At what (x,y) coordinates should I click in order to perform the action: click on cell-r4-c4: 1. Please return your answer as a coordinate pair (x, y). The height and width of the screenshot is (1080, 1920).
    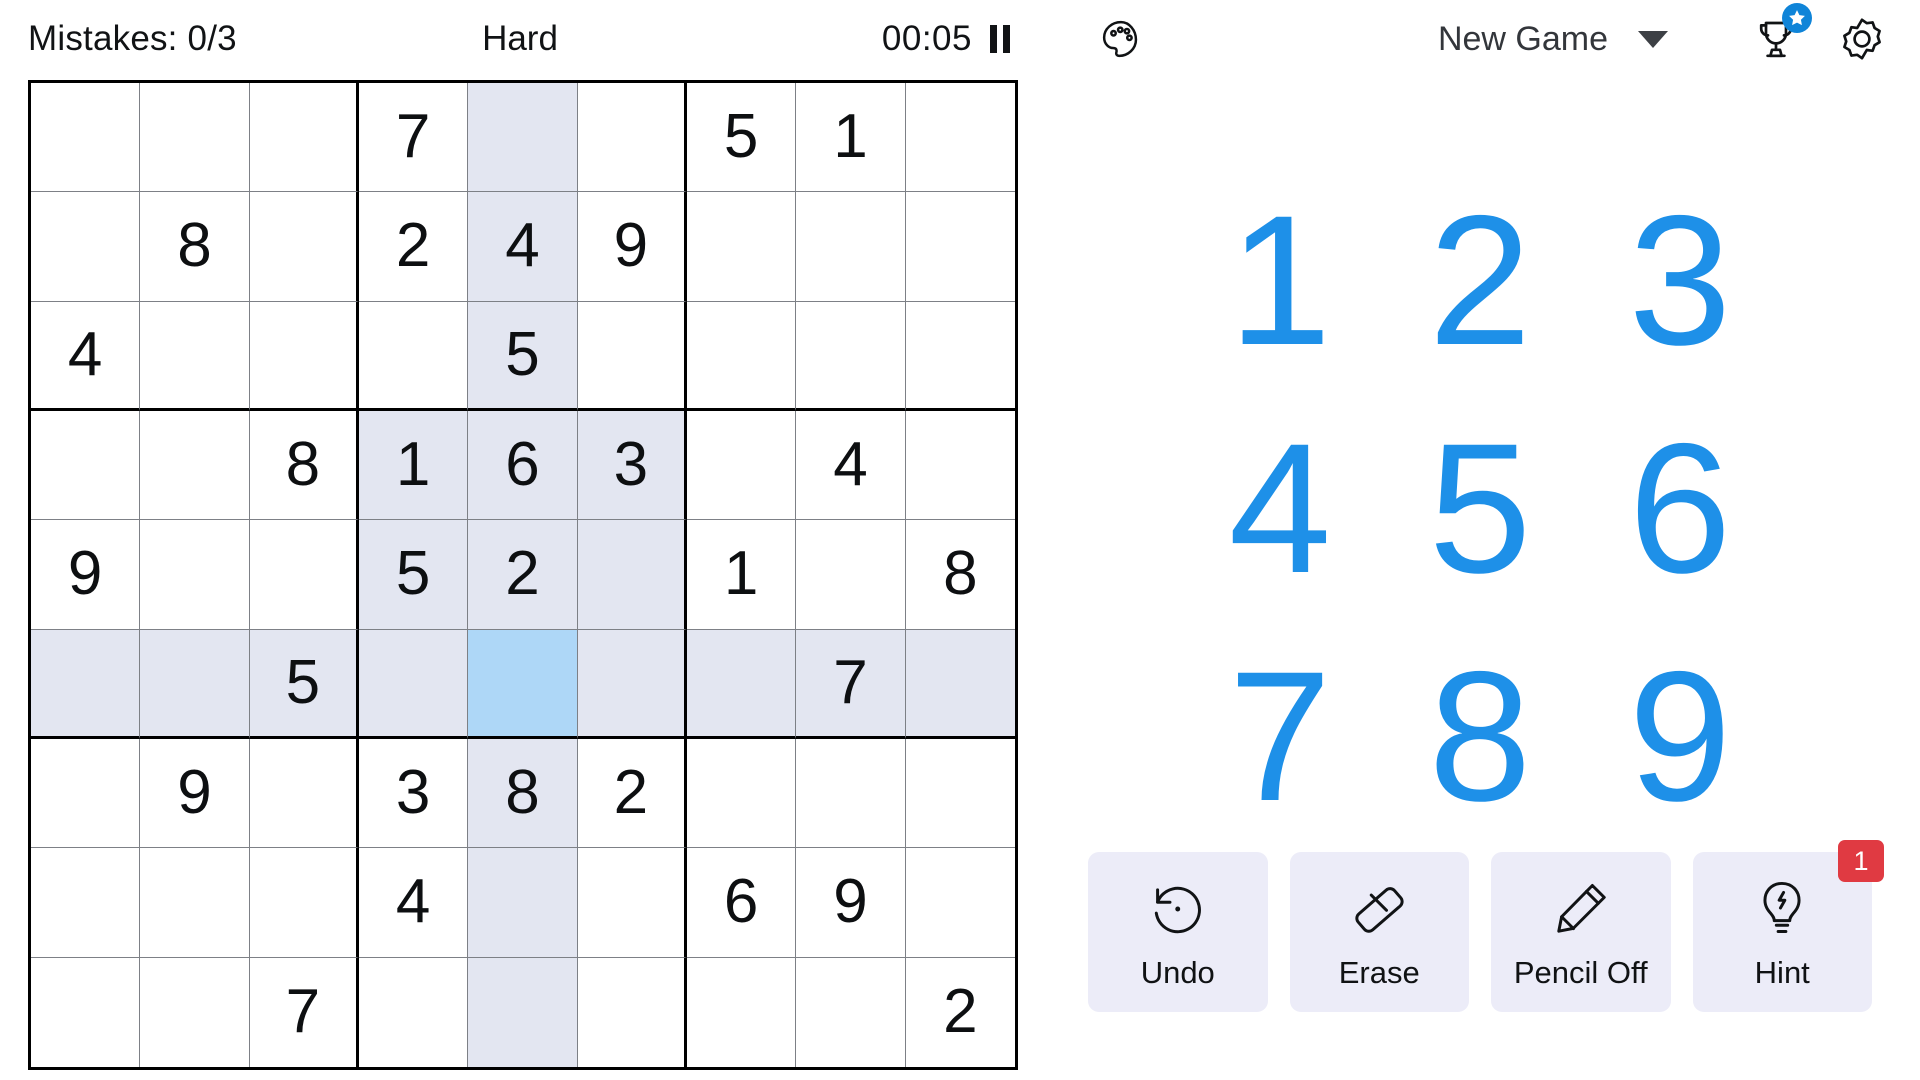
    Looking at the image, I should click on (414, 466).